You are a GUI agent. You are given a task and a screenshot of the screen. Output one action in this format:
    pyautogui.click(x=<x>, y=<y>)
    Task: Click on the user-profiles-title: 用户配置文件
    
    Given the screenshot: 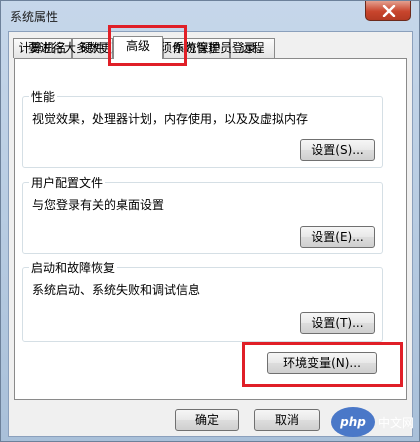 What is the action you would take?
    pyautogui.click(x=67, y=182)
    